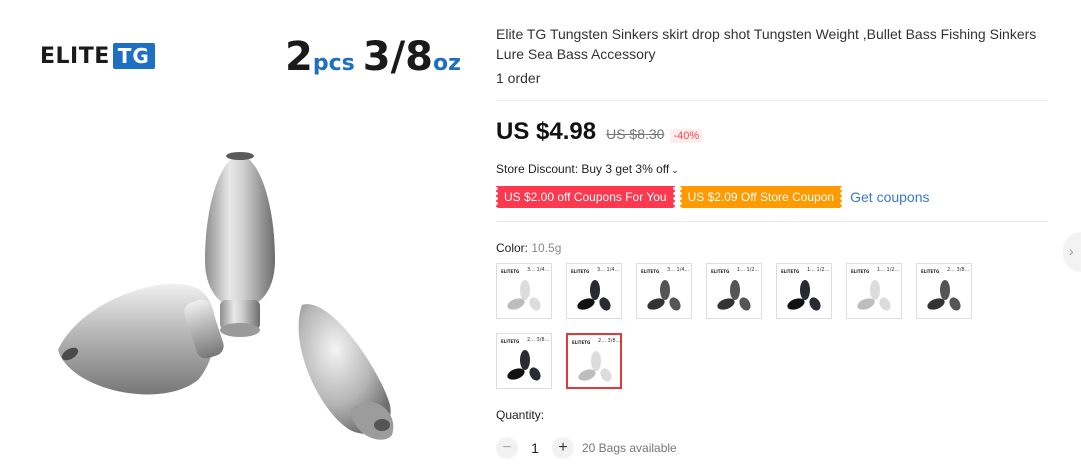  Describe the element at coordinates (535, 448) in the screenshot. I see `quantity-value: 1` at that location.